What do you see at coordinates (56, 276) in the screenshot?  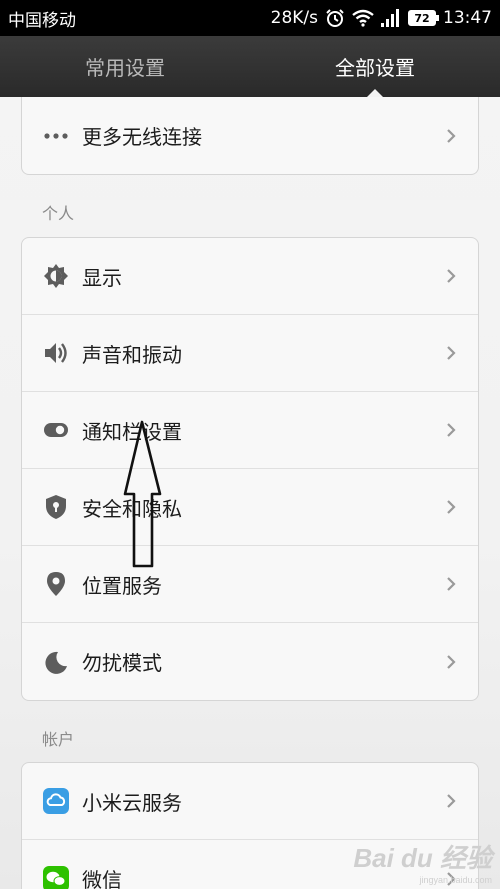 I see `brightness-icon` at bounding box center [56, 276].